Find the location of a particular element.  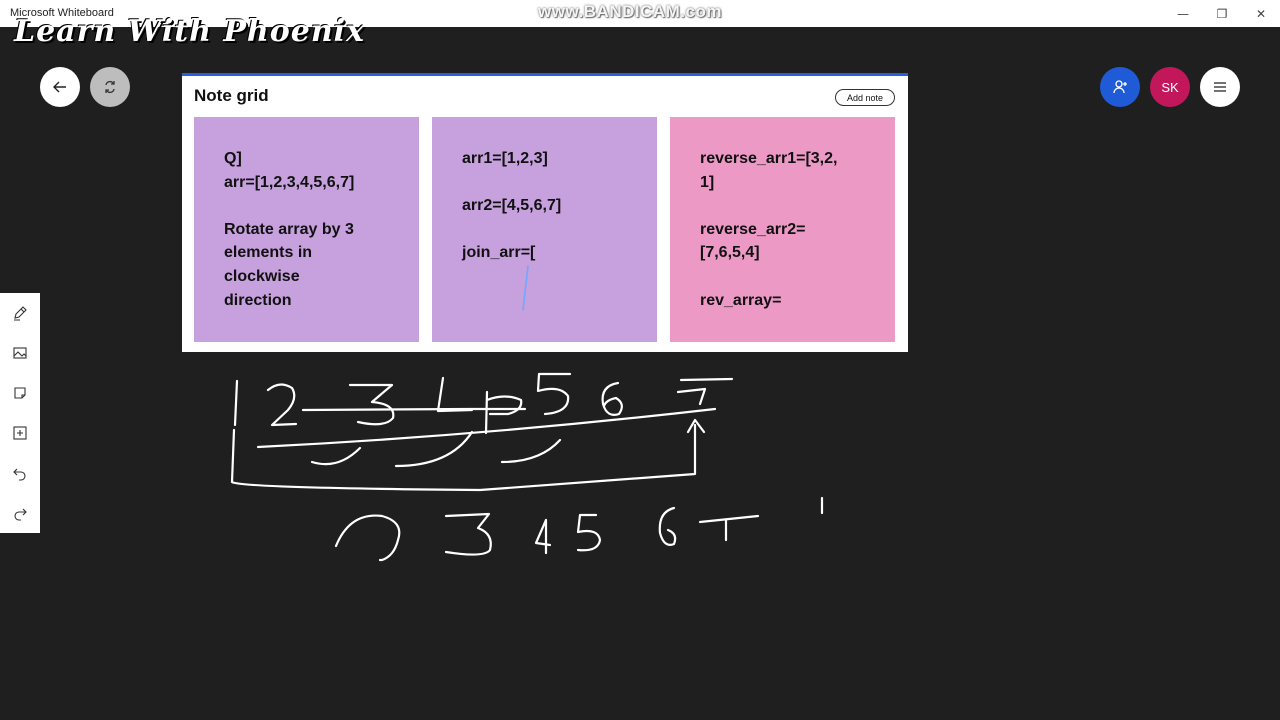

close-window-button: ✕ is located at coordinates (1261, 13).